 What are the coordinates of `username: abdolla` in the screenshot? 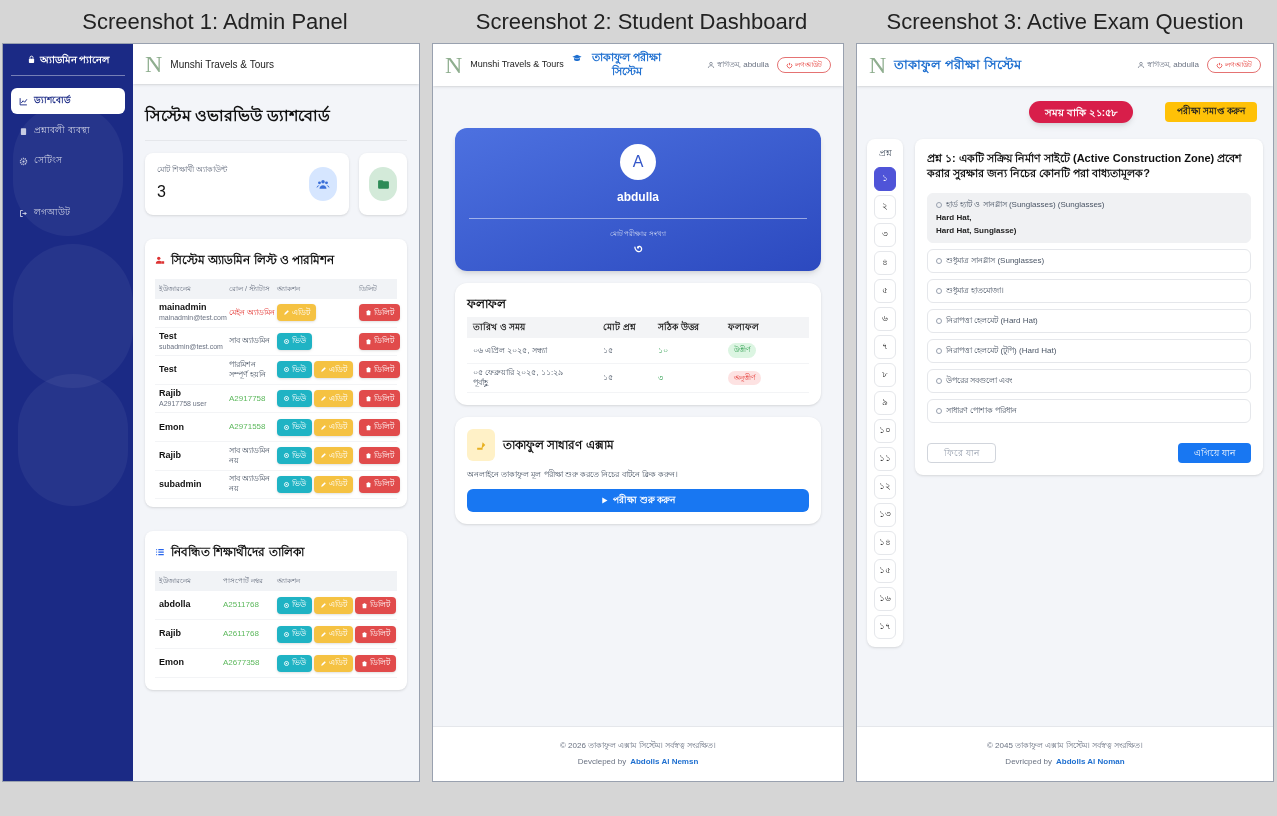 It's located at (175, 605).